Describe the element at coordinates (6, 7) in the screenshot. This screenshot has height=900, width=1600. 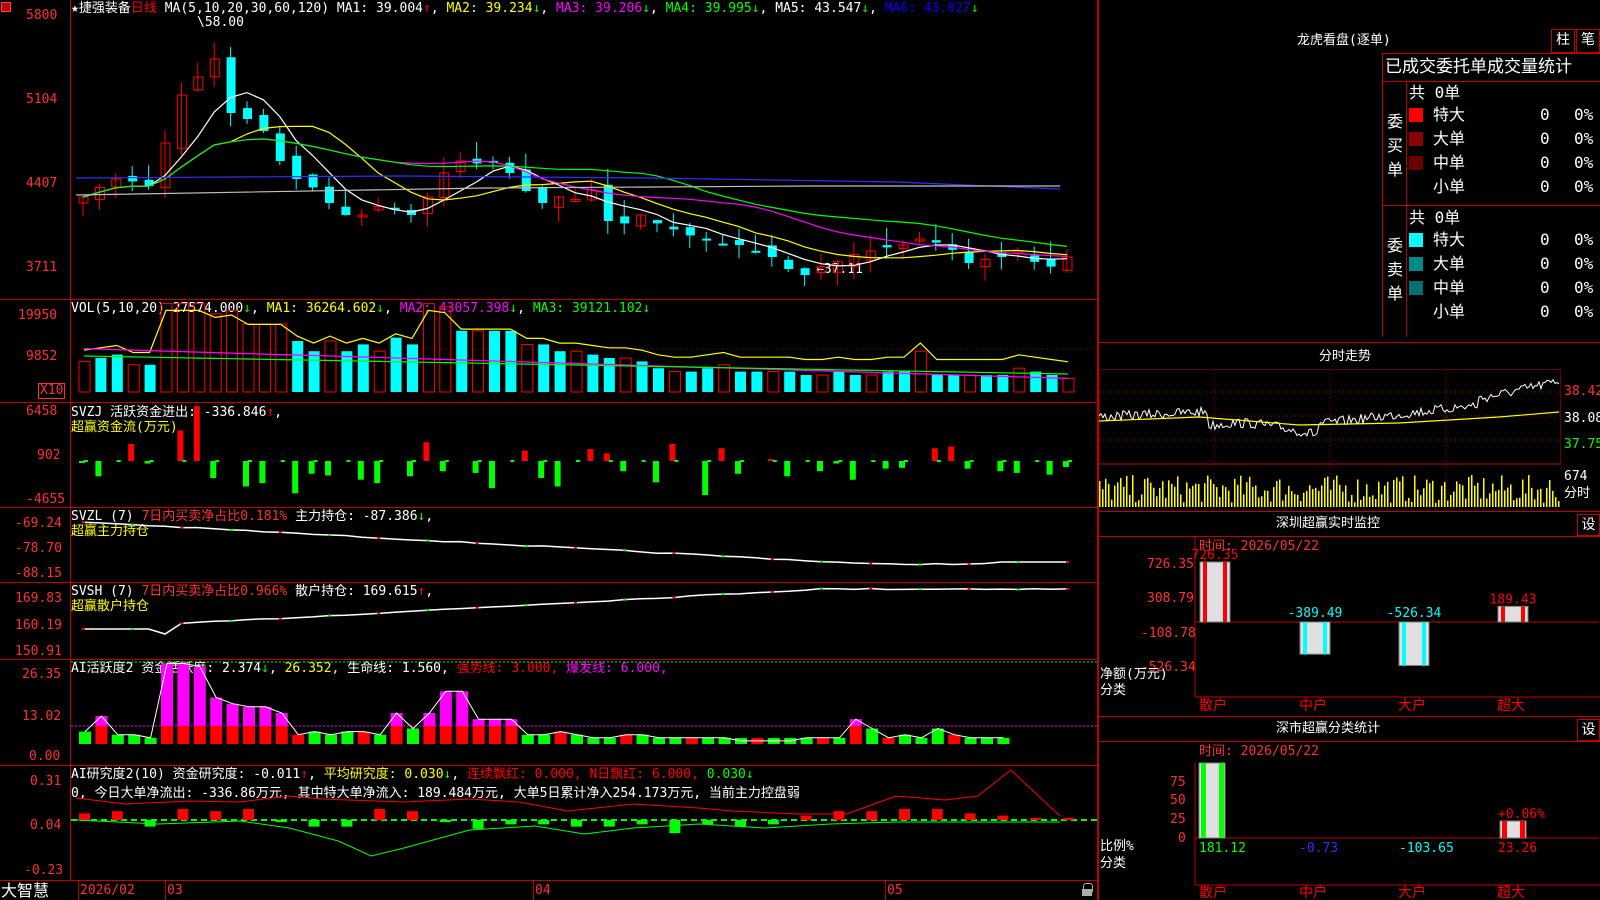
I see `menu-square-icon` at that location.